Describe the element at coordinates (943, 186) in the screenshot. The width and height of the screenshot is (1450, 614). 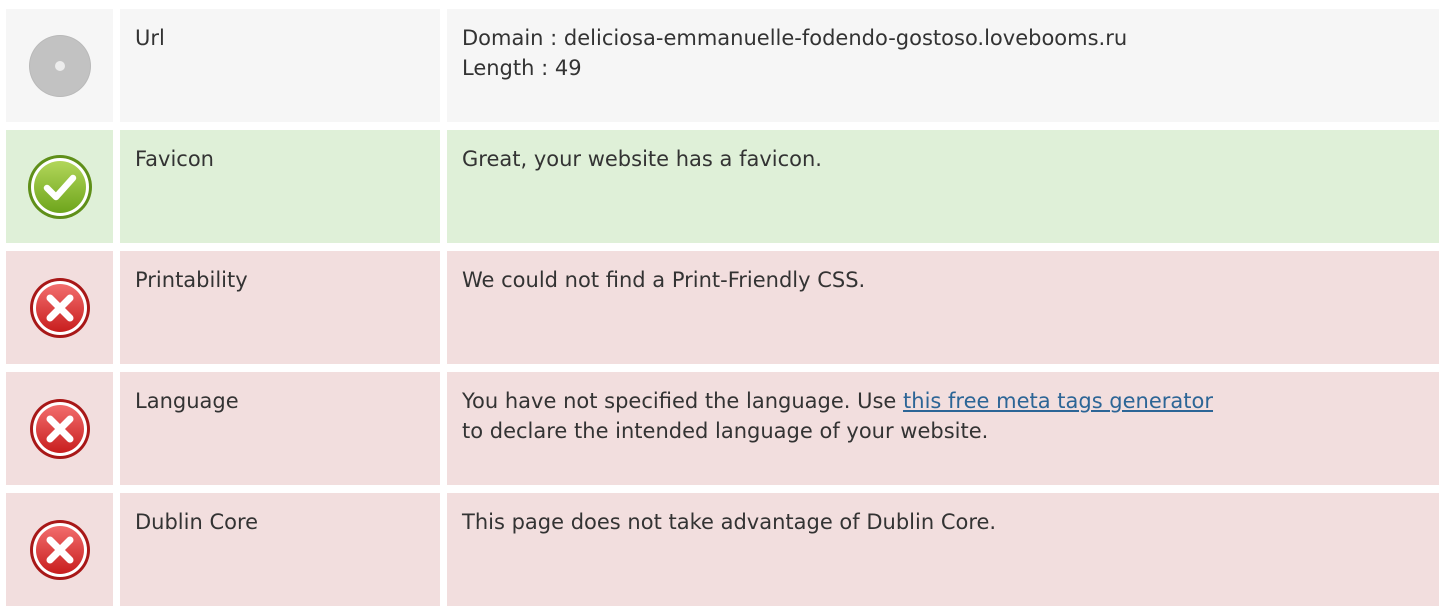
I see `check-message: Great, your website has a favicon.` at that location.